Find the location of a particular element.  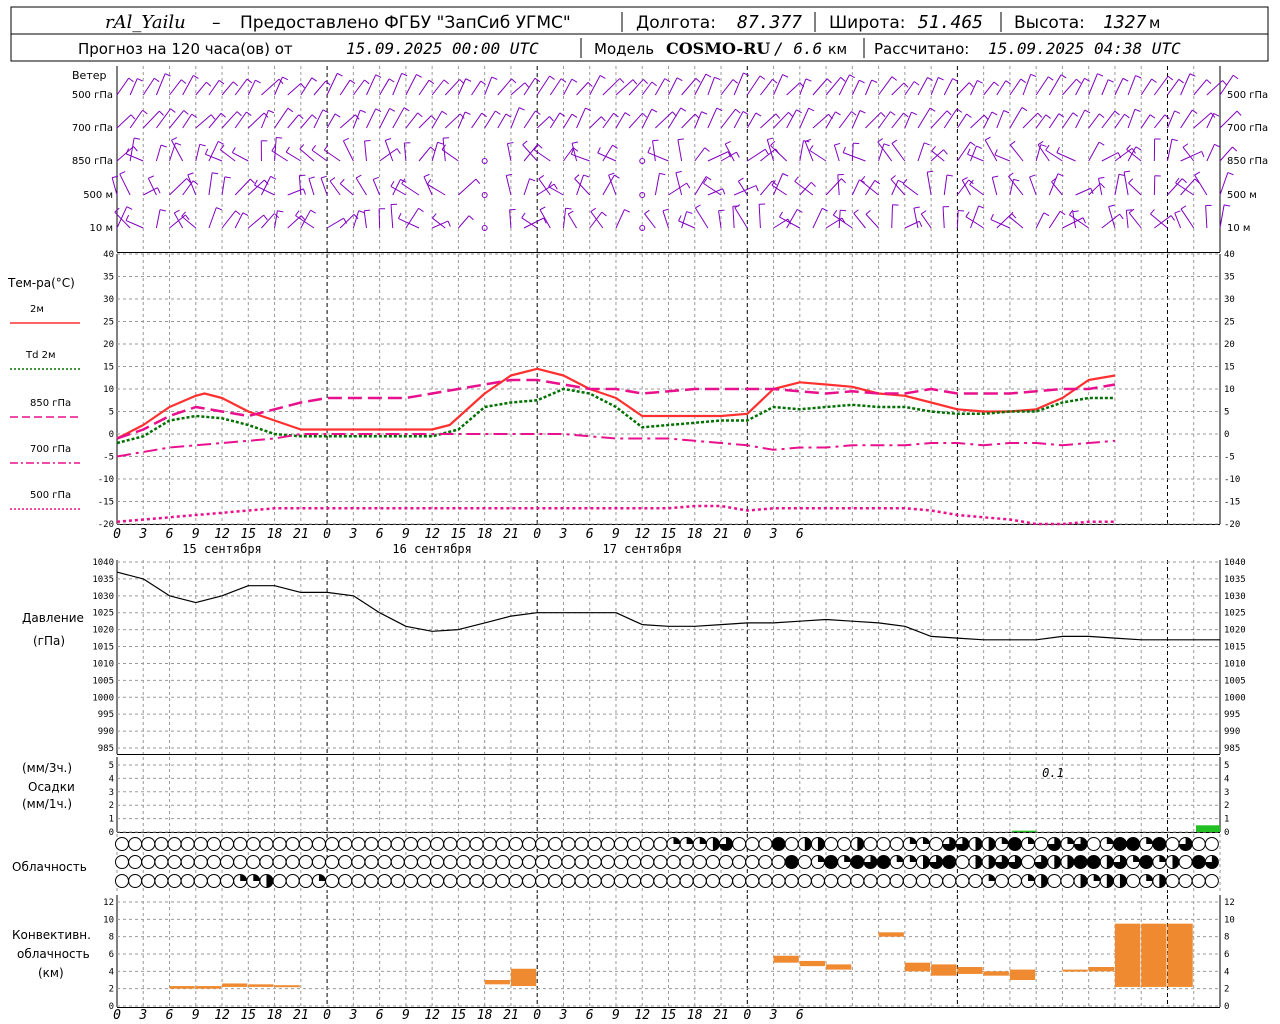

pressure-tick-left: 1020 is located at coordinates (103, 631).